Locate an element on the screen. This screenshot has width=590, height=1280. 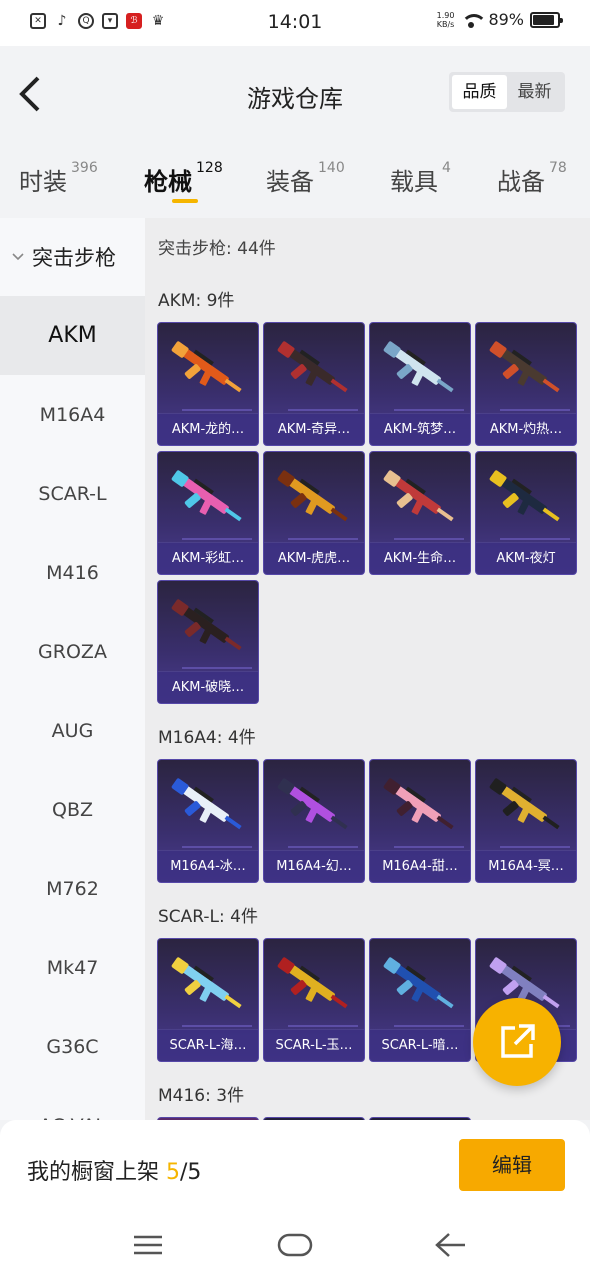
system-nav-bar is located at coordinates (295, 1245).